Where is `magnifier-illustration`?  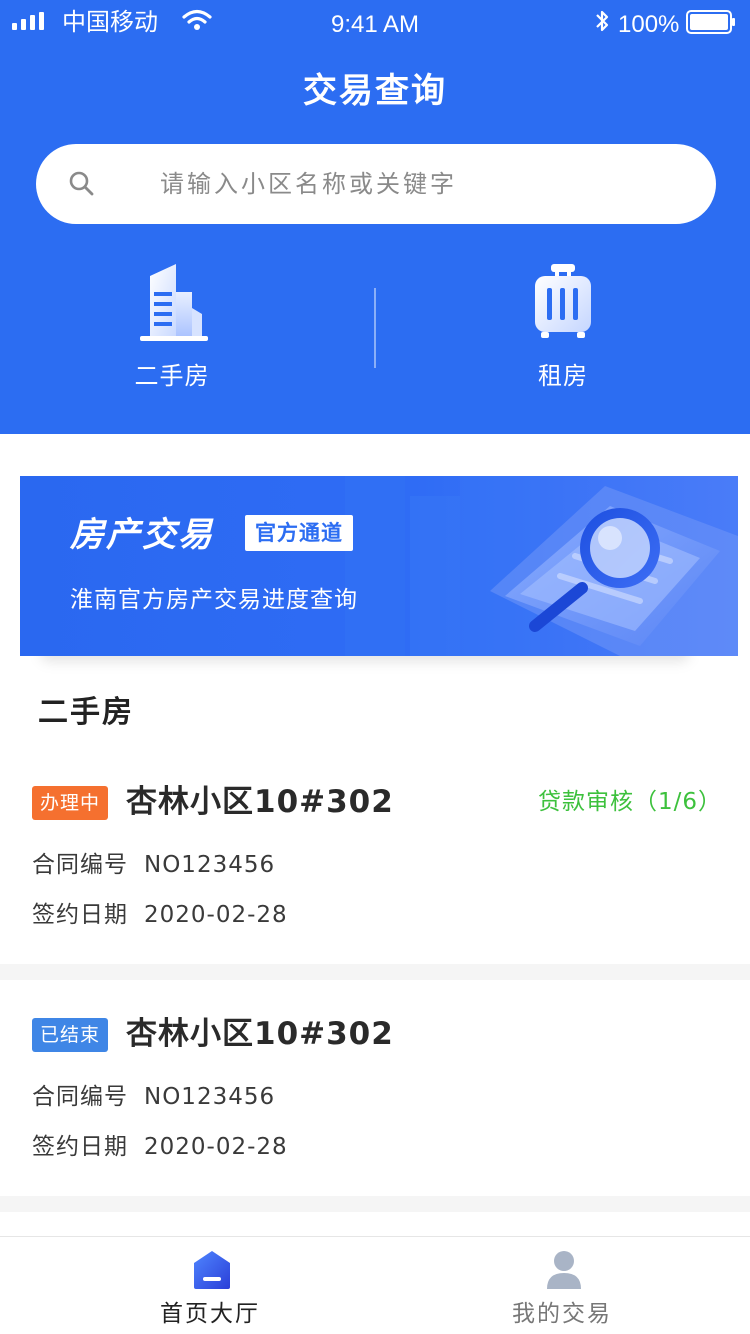
magnifier-illustration is located at coordinates (541, 566).